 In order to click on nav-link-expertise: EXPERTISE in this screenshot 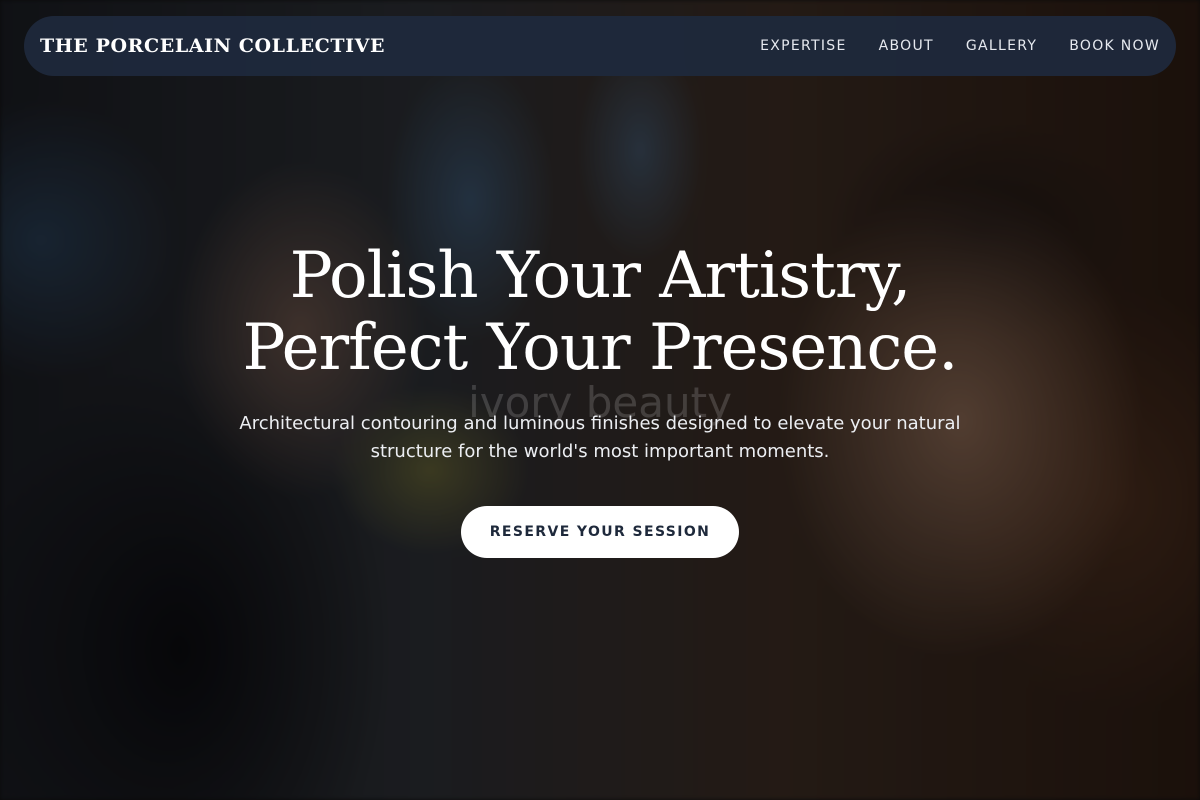, I will do `click(803, 46)`.